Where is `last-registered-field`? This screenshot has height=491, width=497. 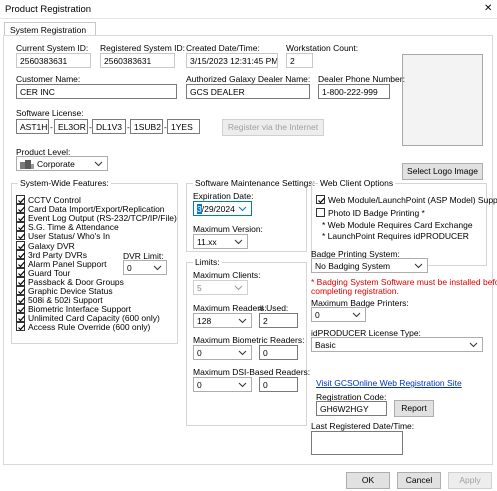 last-registered-field is located at coordinates (357, 443).